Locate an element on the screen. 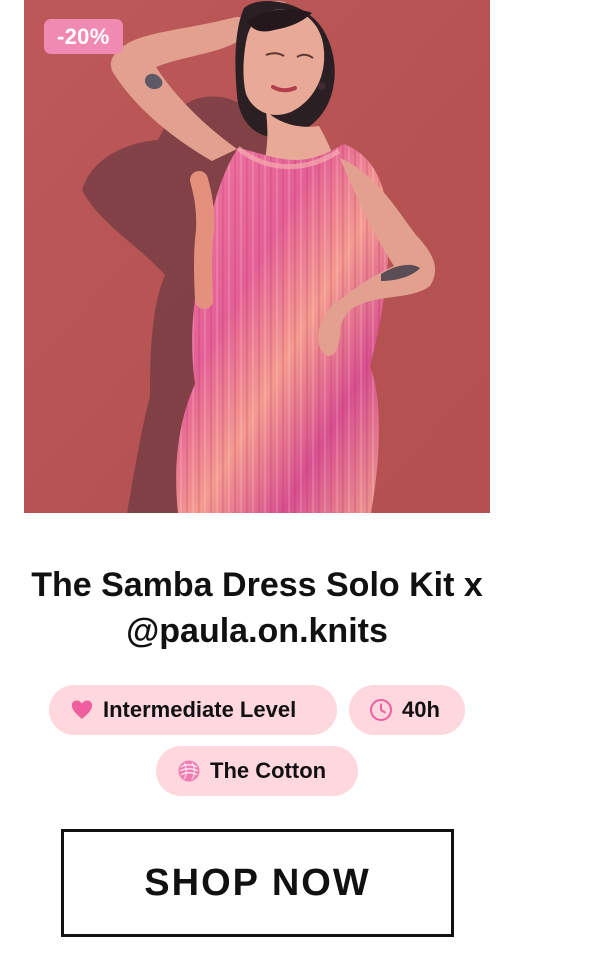 The height and width of the screenshot is (959, 600). yarn-type-label: The Cotton is located at coordinates (268, 770).